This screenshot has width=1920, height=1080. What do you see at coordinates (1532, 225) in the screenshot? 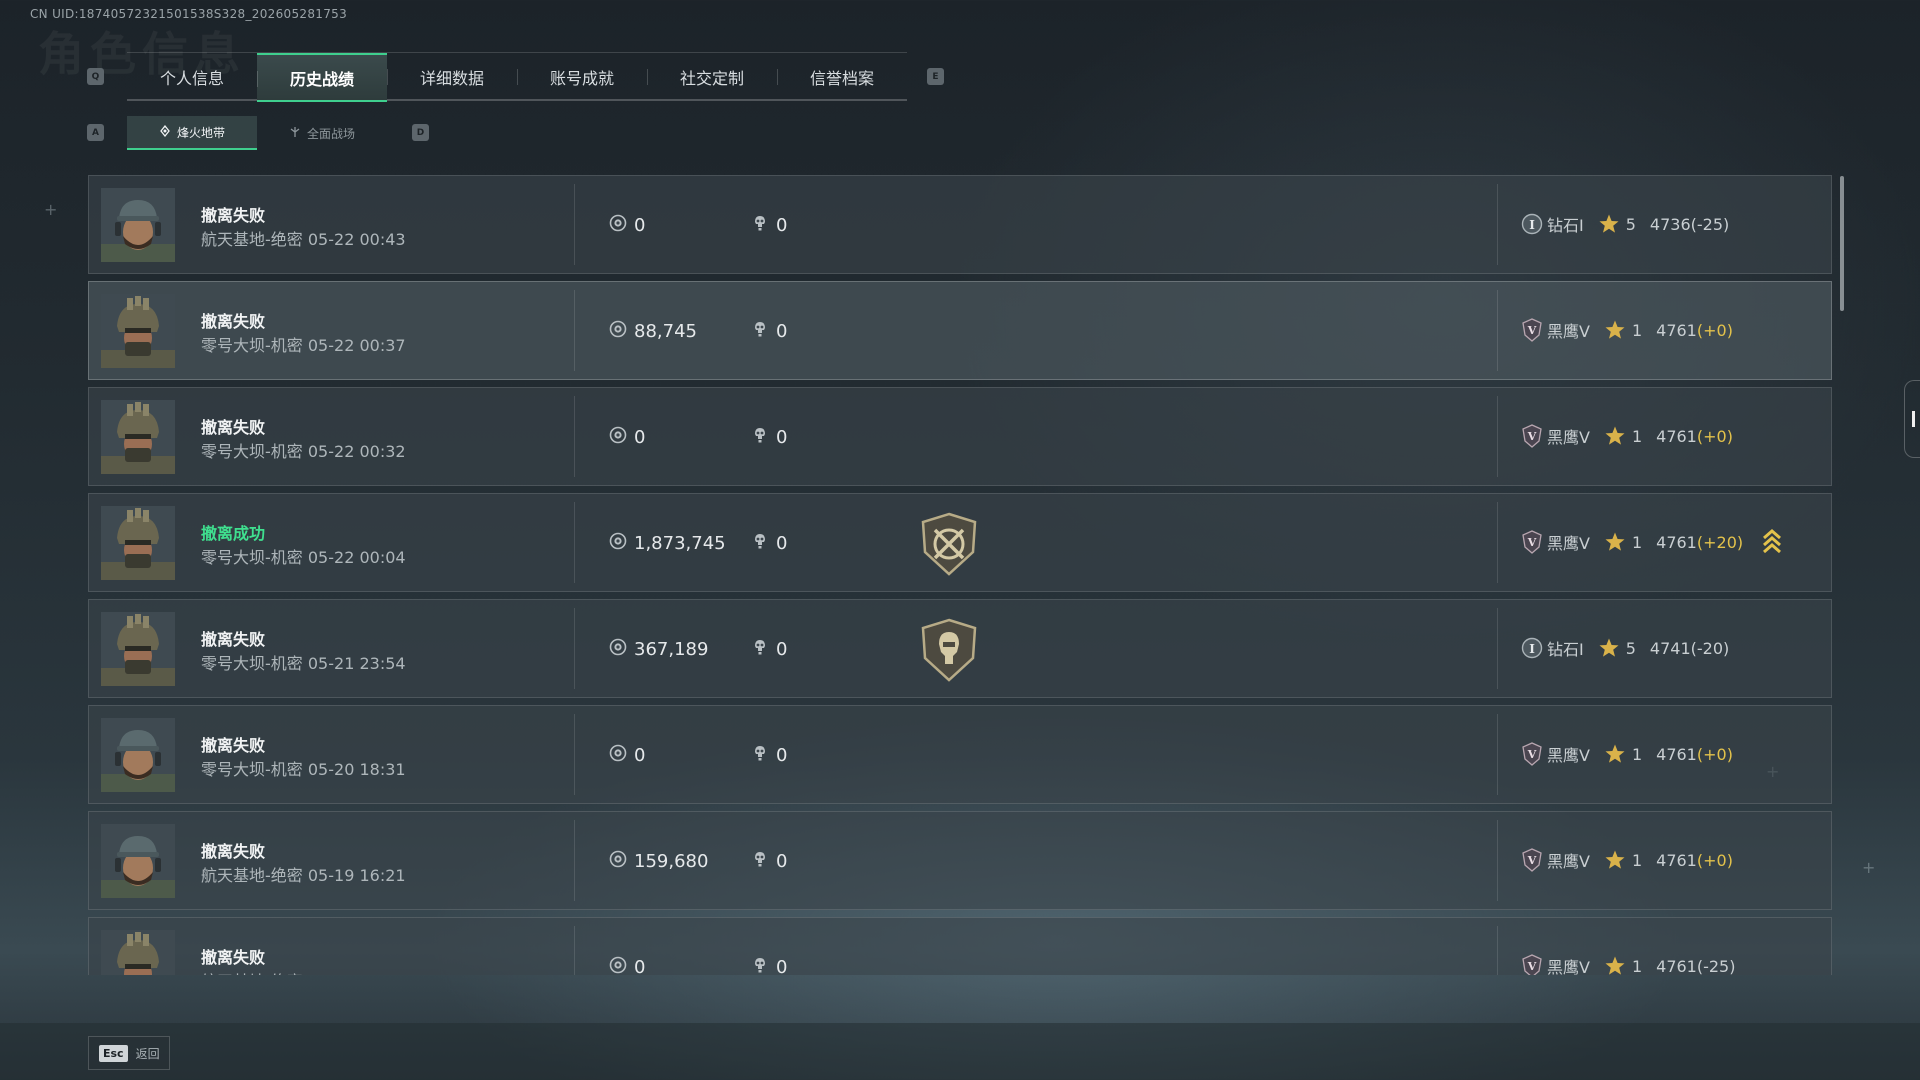
I see `svg-text: I` at bounding box center [1532, 225].